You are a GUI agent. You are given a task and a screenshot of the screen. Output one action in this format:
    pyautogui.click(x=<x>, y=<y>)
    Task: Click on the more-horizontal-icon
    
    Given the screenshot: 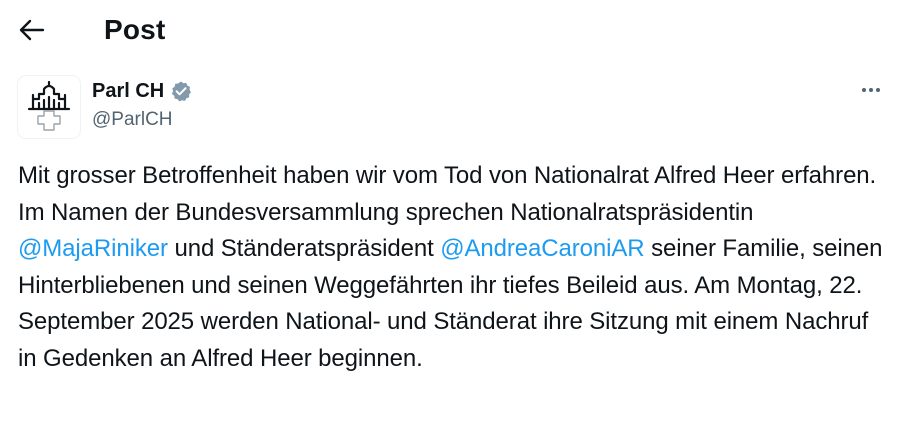 What is the action you would take?
    pyautogui.click(x=864, y=90)
    